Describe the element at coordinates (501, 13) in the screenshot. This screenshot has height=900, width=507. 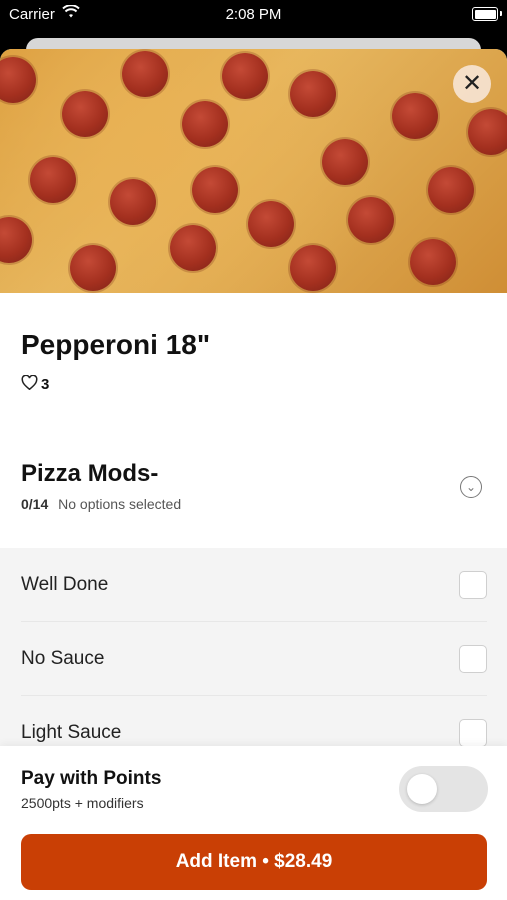
I see `battery-cap` at that location.